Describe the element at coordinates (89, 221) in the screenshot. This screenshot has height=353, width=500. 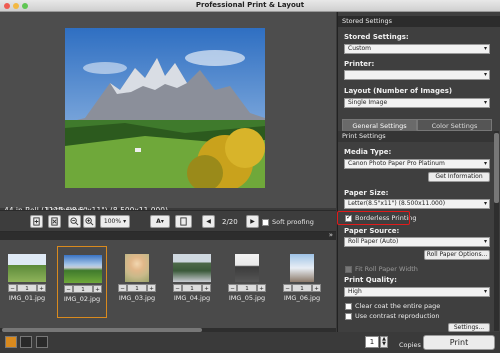
I see `zoom-in-button` at that location.